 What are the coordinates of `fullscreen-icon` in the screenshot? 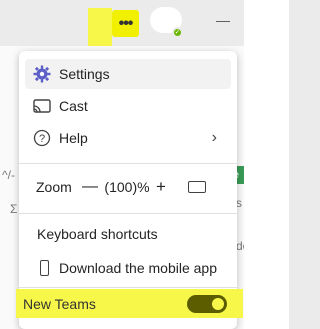 It's located at (197, 187).